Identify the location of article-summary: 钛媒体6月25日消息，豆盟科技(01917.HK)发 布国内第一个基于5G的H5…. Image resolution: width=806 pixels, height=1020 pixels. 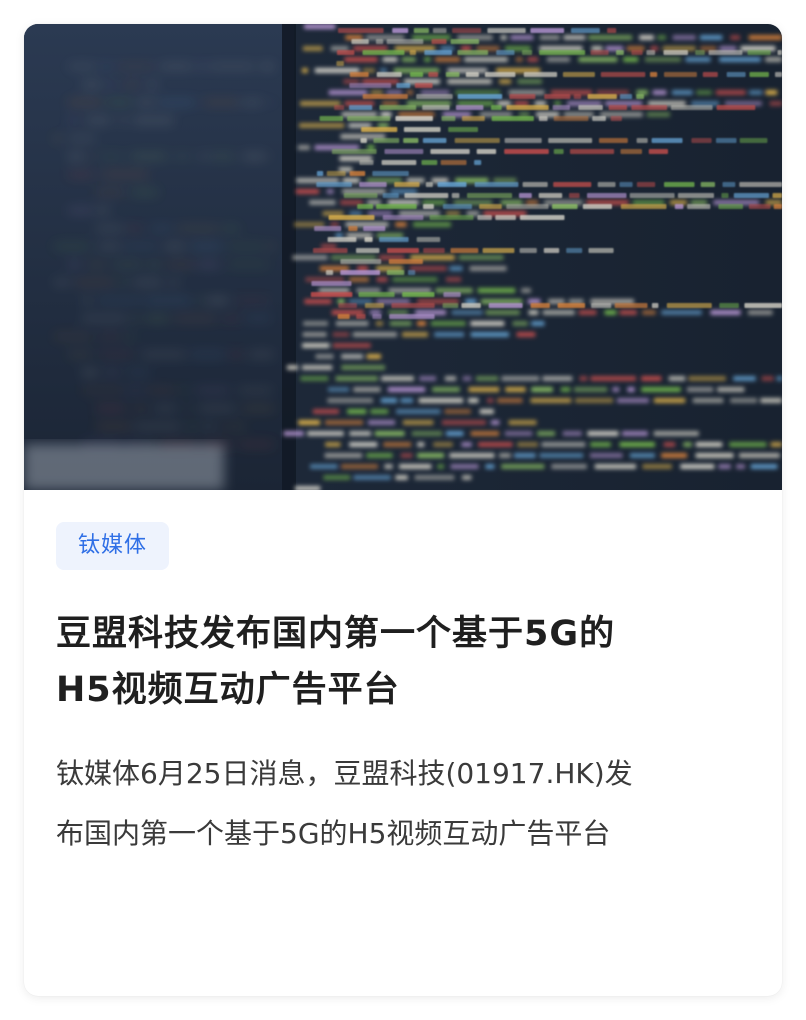
(406, 804).